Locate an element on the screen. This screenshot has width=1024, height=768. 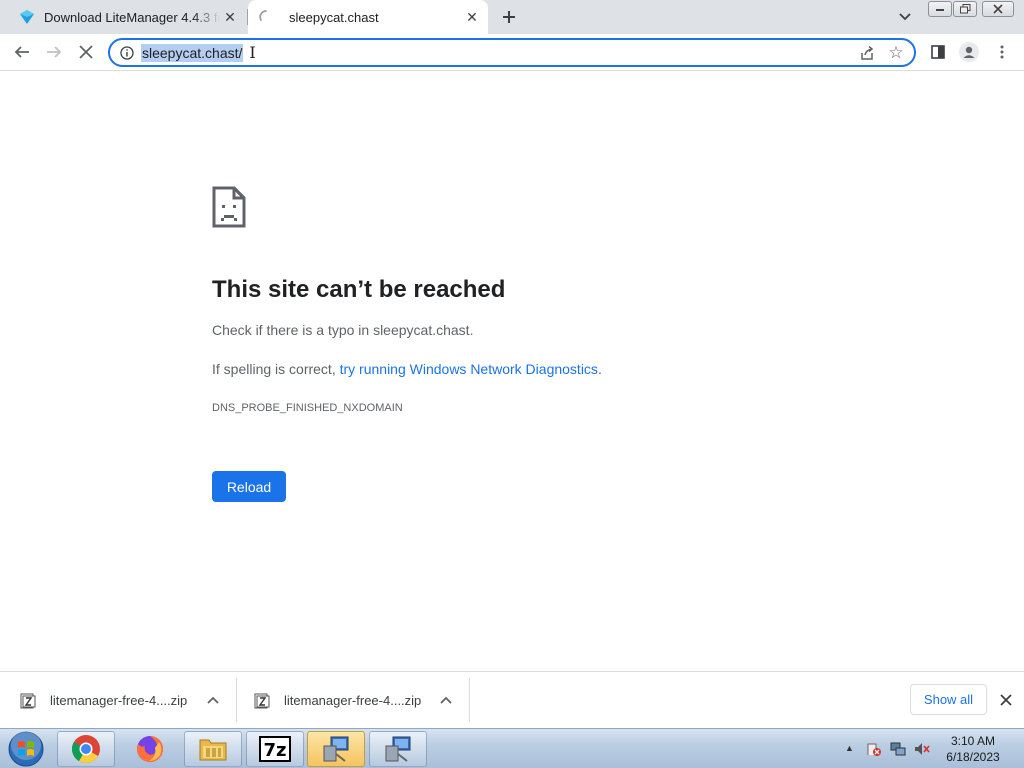
taskbar-file-explorer is located at coordinates (213, 749).